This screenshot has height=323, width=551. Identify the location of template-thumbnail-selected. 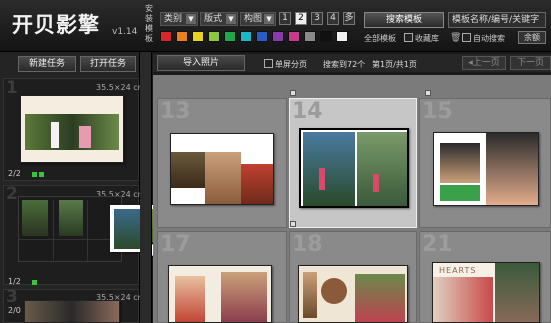
(354, 168).